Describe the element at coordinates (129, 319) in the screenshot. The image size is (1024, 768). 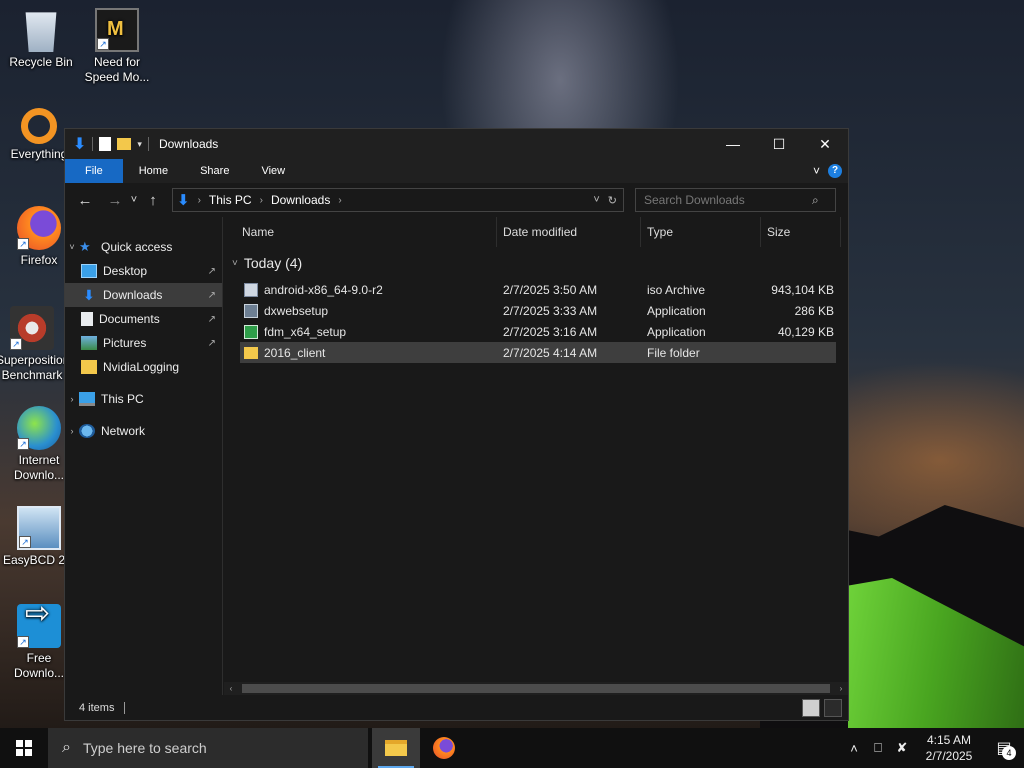
I see `nav-label: Documents` at that location.